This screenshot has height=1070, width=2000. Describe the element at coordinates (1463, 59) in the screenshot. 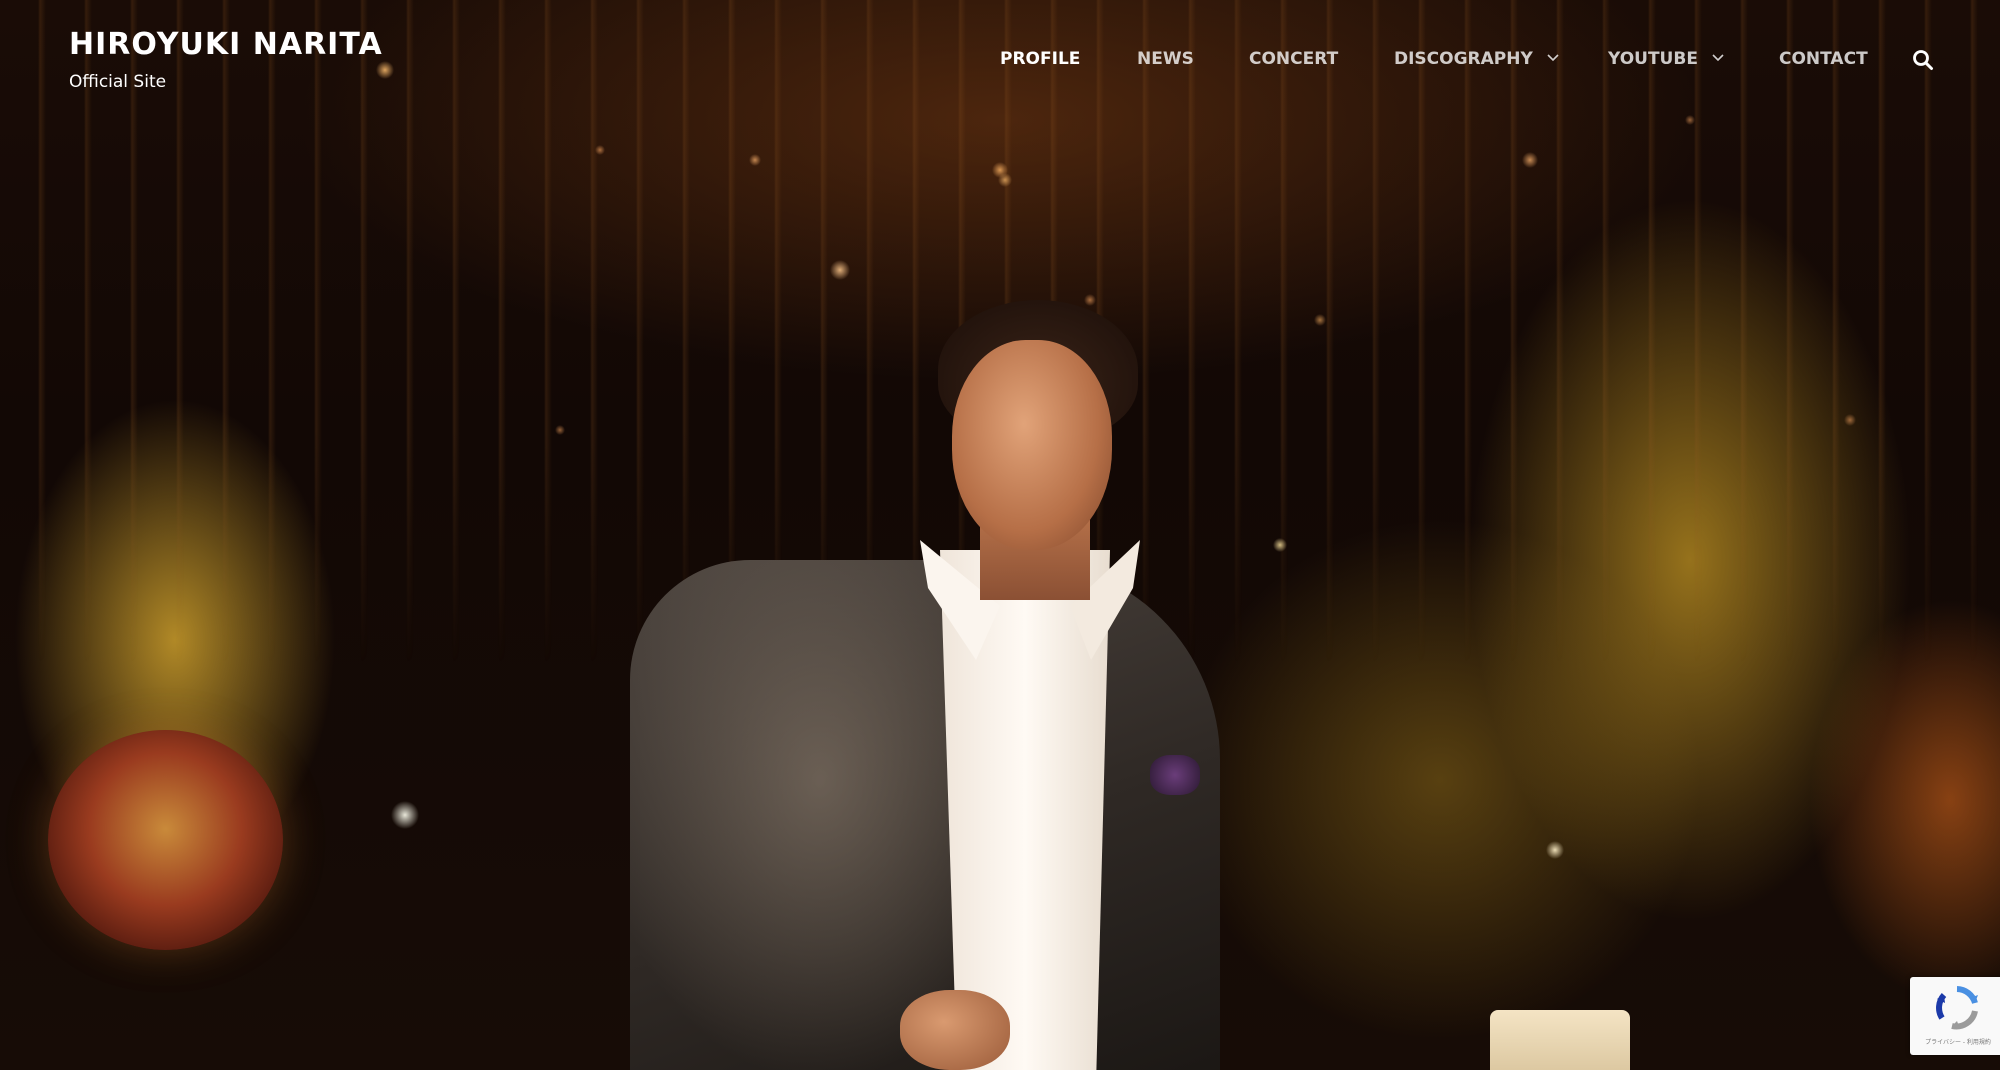

I see `nav-item-label: DISCOGRAPHY` at that location.